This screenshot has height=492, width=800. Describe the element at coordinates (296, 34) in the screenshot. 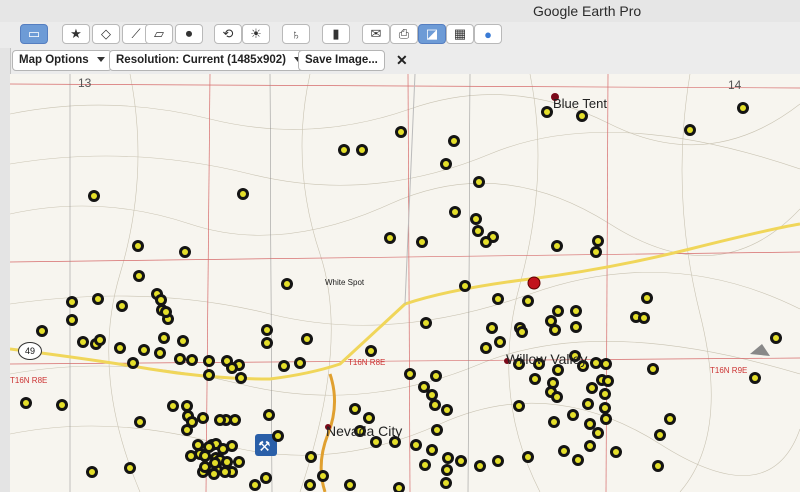

I see `switch-sky-button: ♄` at that location.